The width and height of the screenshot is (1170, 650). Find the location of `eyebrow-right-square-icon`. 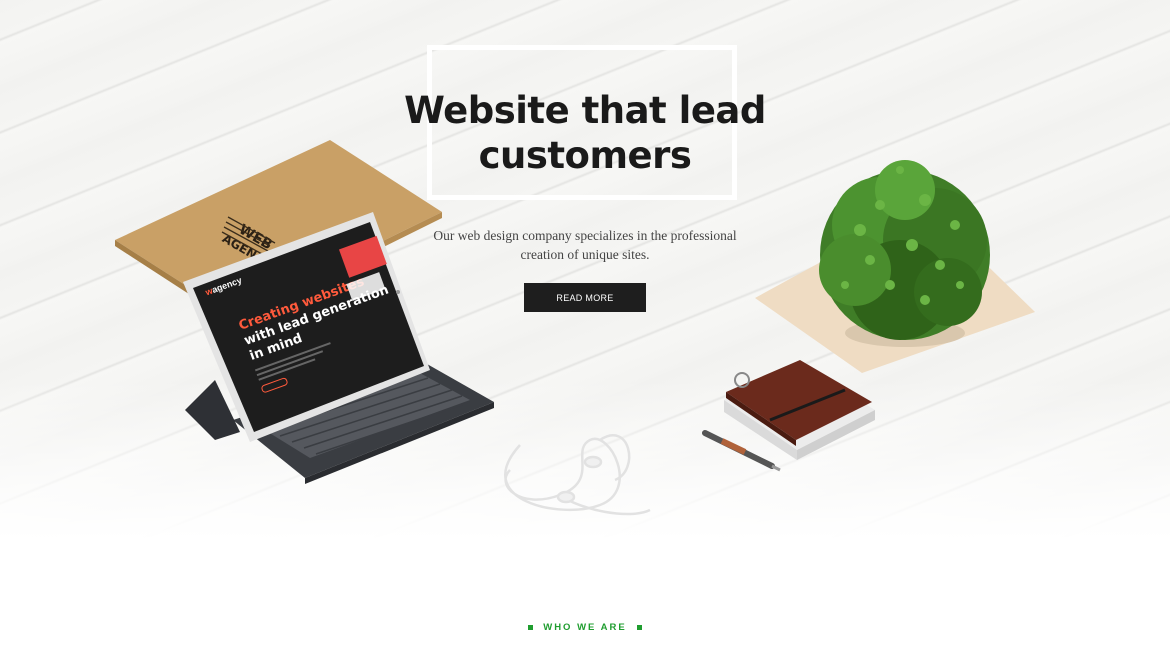

eyebrow-right-square-icon is located at coordinates (639, 627).